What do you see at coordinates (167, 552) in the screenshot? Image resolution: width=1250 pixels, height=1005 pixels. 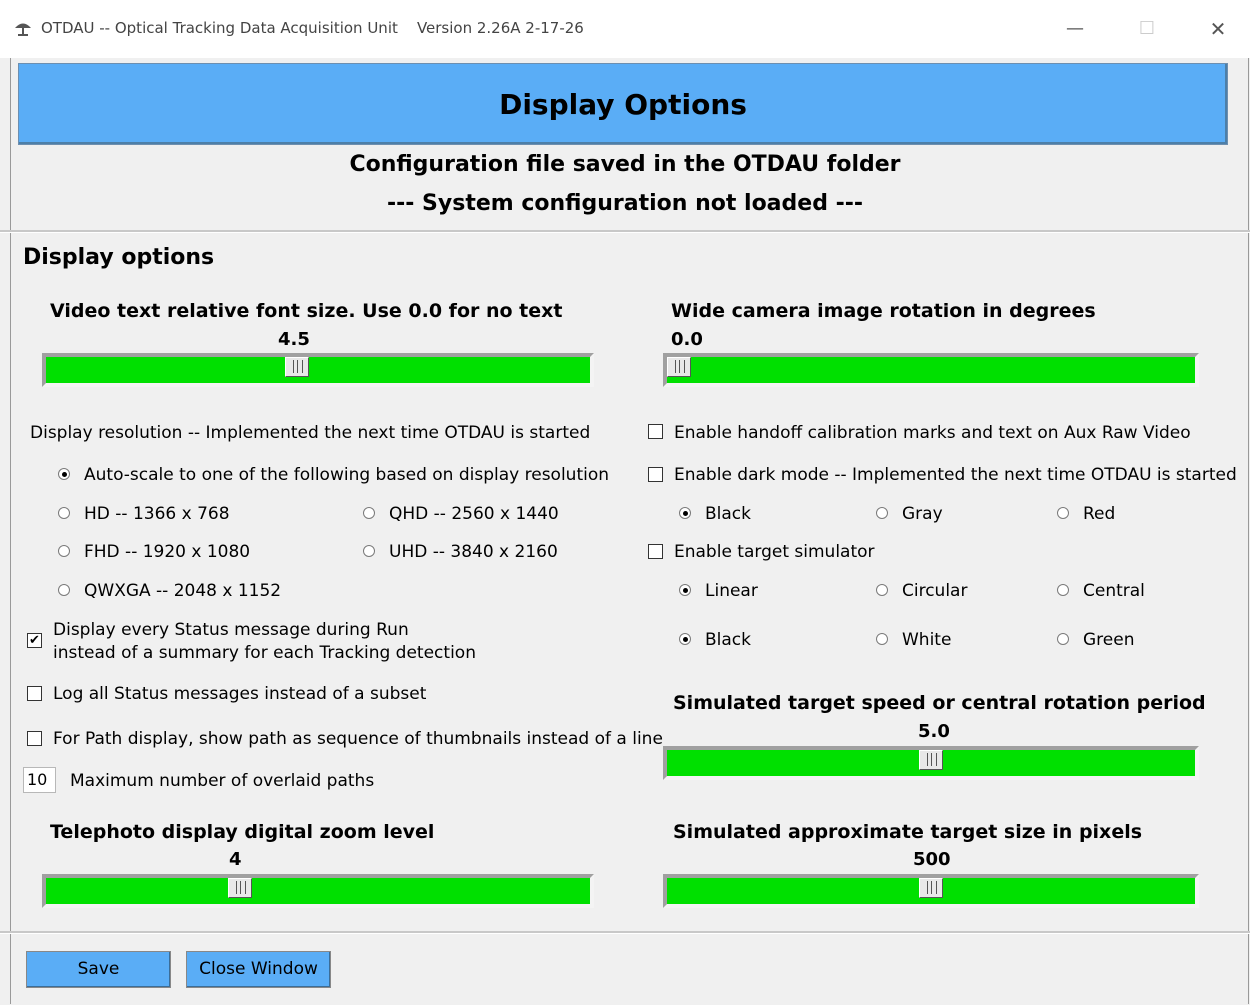 I see `radio-label: FHD -- 1920 x 1080` at bounding box center [167, 552].